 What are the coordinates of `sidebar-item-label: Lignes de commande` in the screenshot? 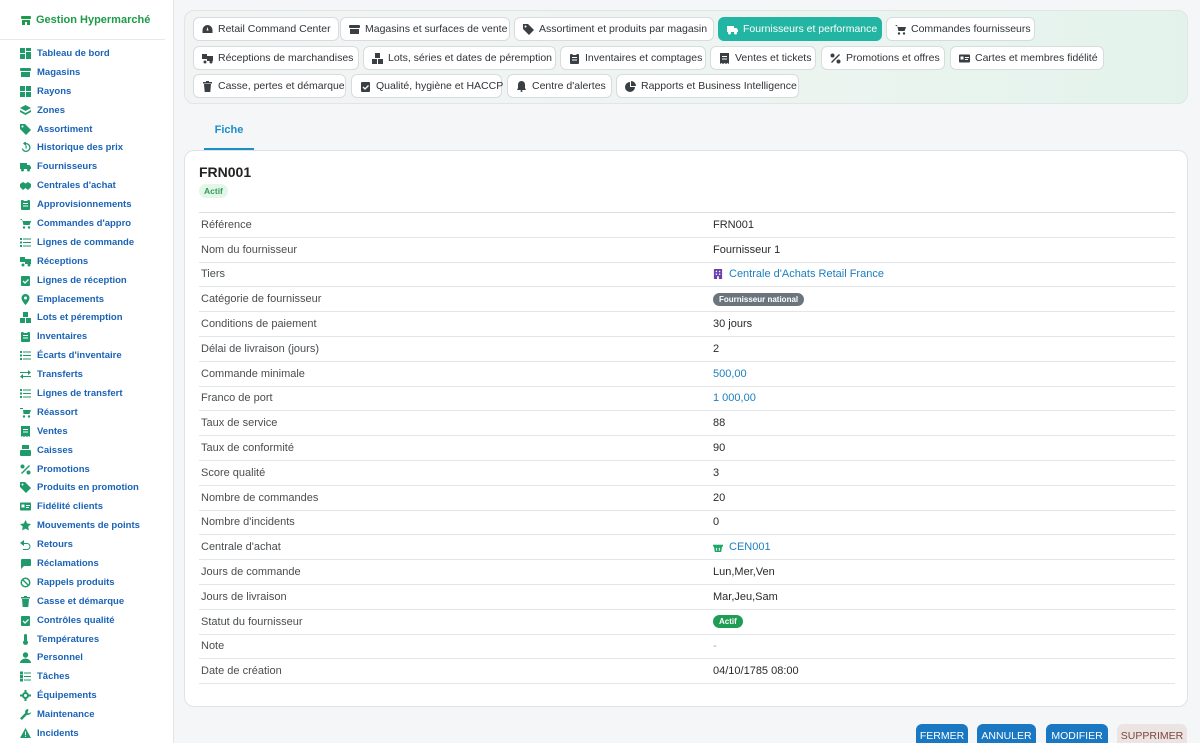 It's located at (86, 242).